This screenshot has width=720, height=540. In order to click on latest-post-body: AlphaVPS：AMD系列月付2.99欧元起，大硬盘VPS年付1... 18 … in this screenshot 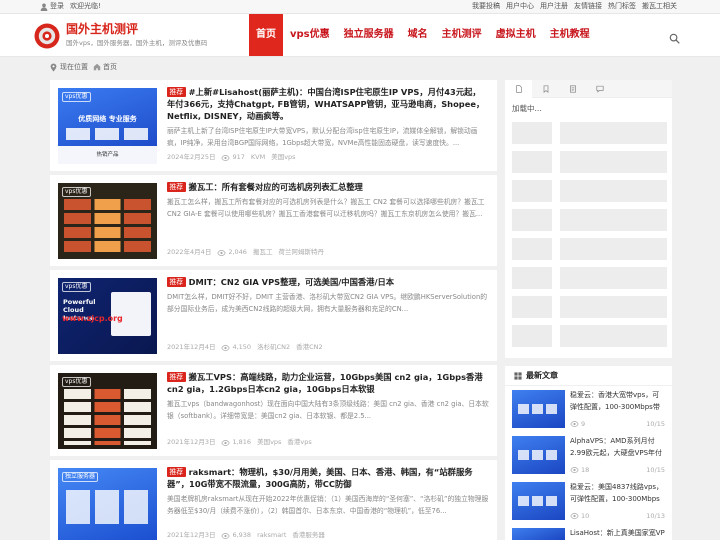, I will do `click(617, 455)`.